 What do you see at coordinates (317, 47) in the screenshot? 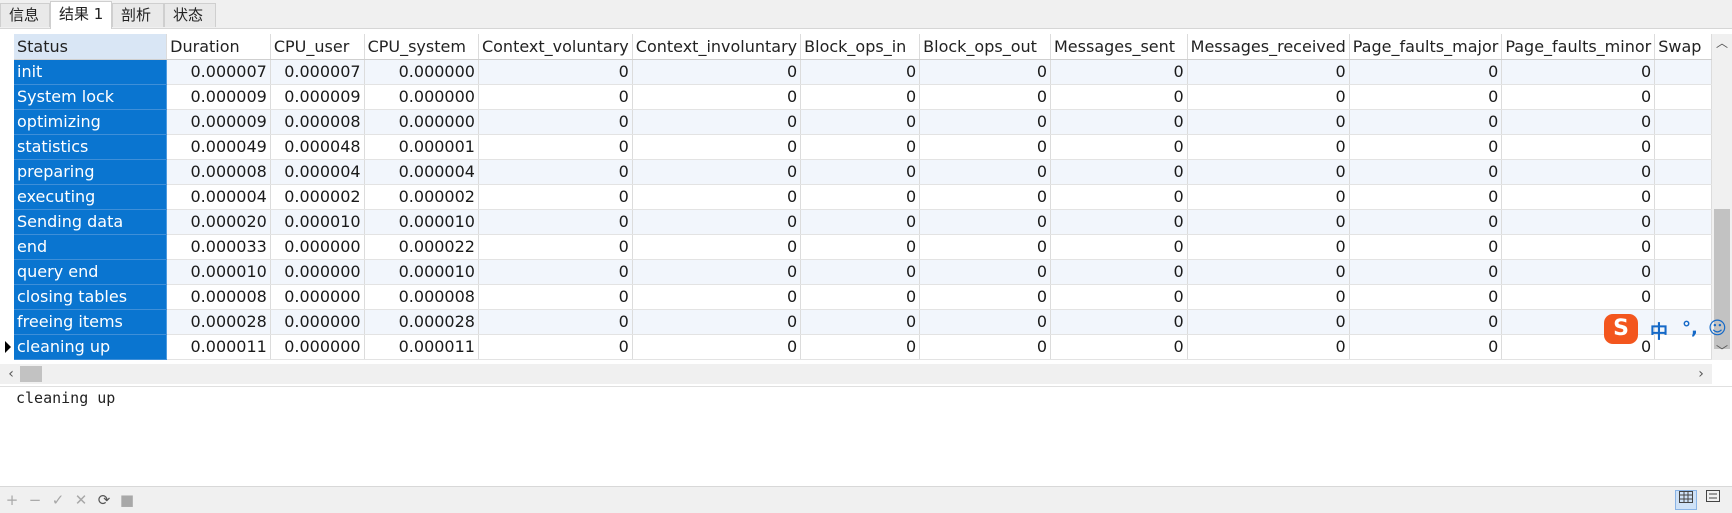
I see `column-header-cpu-user: CPU_user` at bounding box center [317, 47].